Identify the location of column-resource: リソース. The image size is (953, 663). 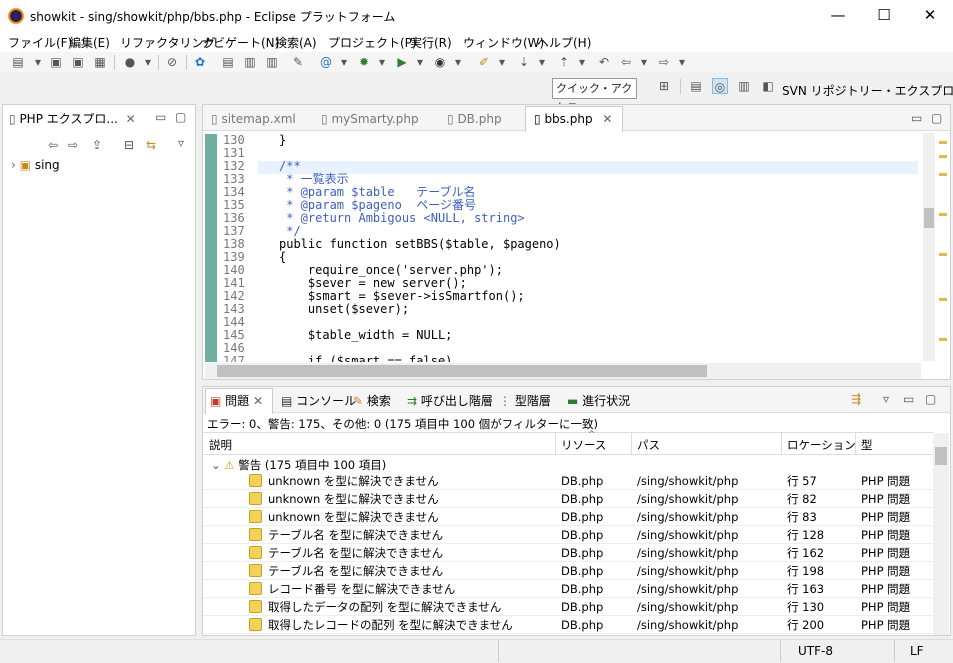
(583, 445).